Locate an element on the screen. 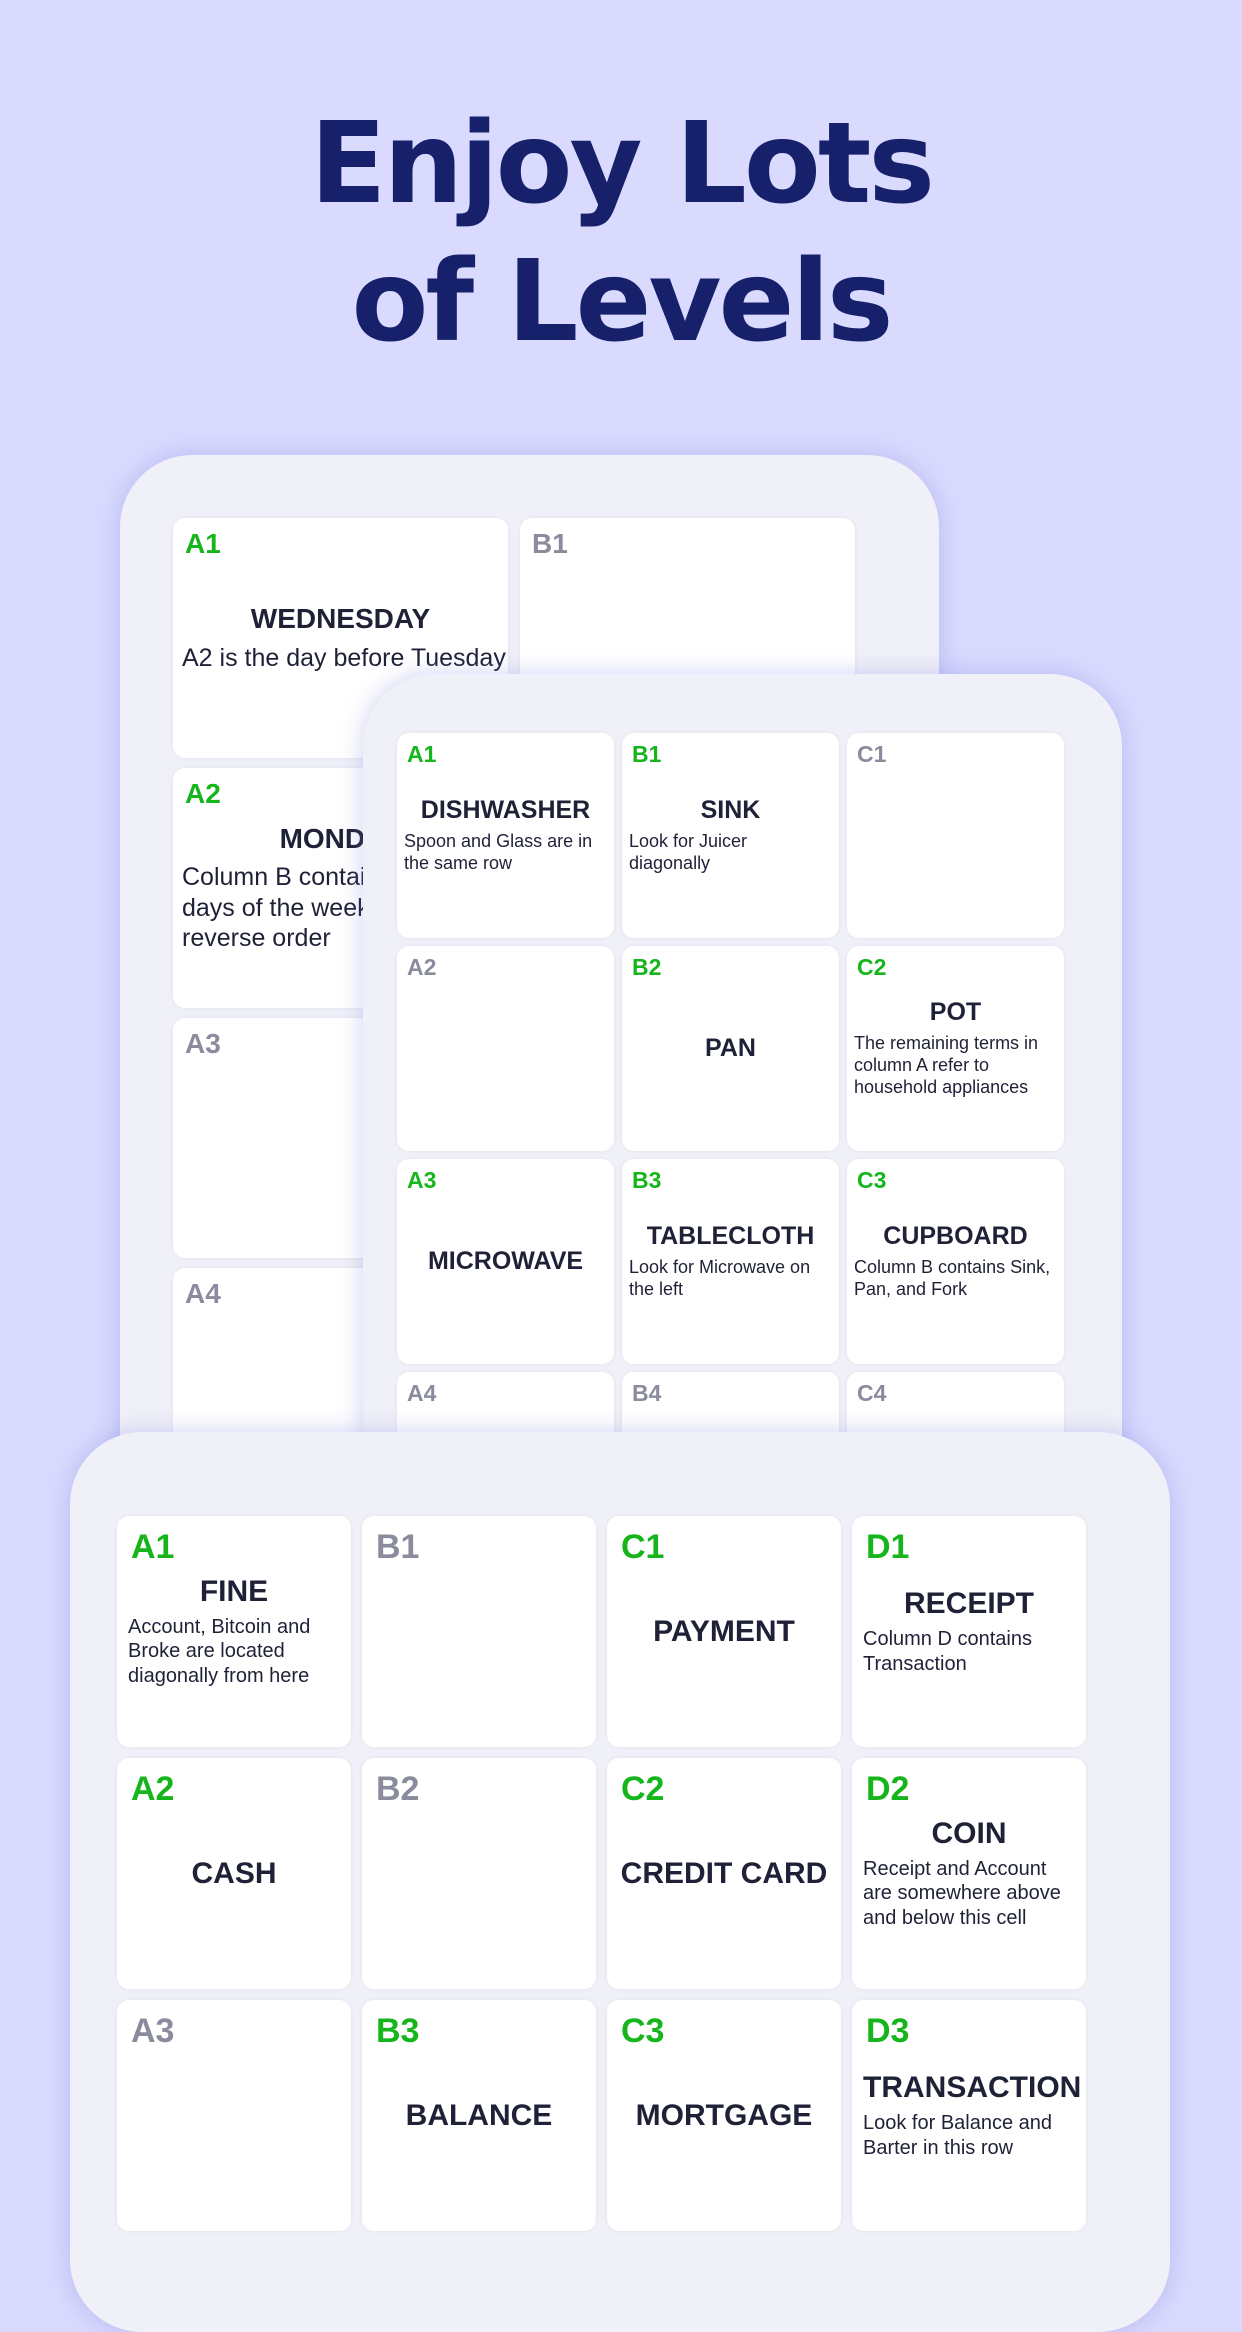  cell-content: RECEIPT Column D contains Transaction is located at coordinates (969, 1631).